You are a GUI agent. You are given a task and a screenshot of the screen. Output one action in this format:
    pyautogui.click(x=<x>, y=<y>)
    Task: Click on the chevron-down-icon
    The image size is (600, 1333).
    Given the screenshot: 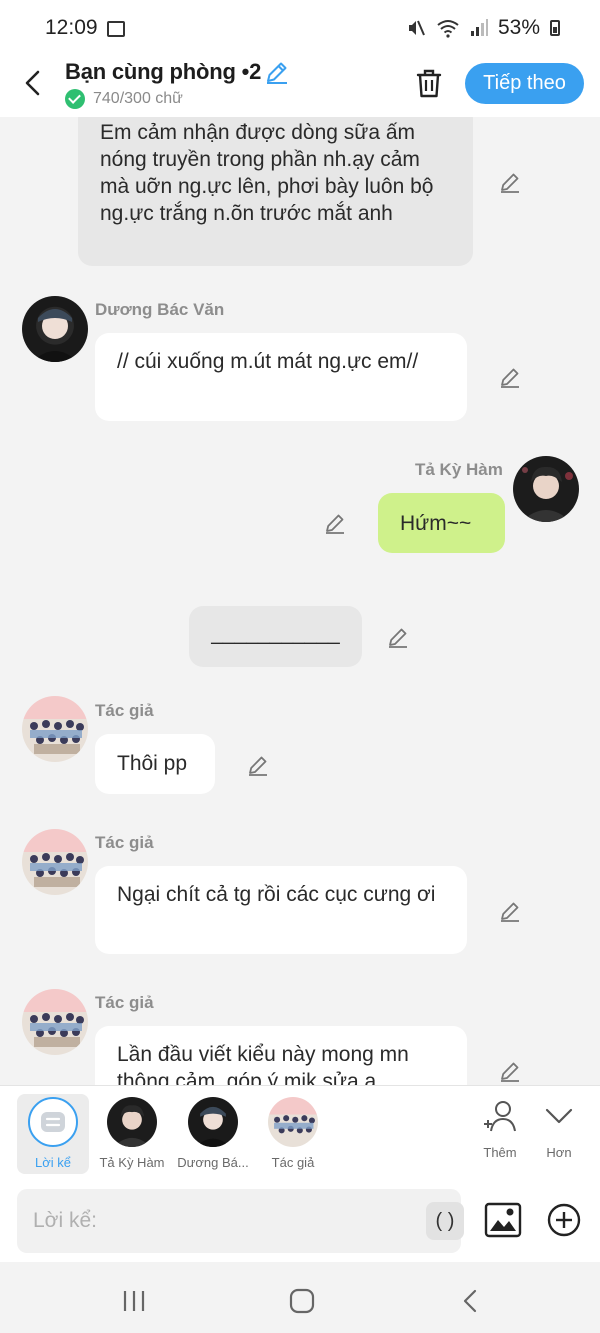 What is the action you would take?
    pyautogui.click(x=559, y=1116)
    